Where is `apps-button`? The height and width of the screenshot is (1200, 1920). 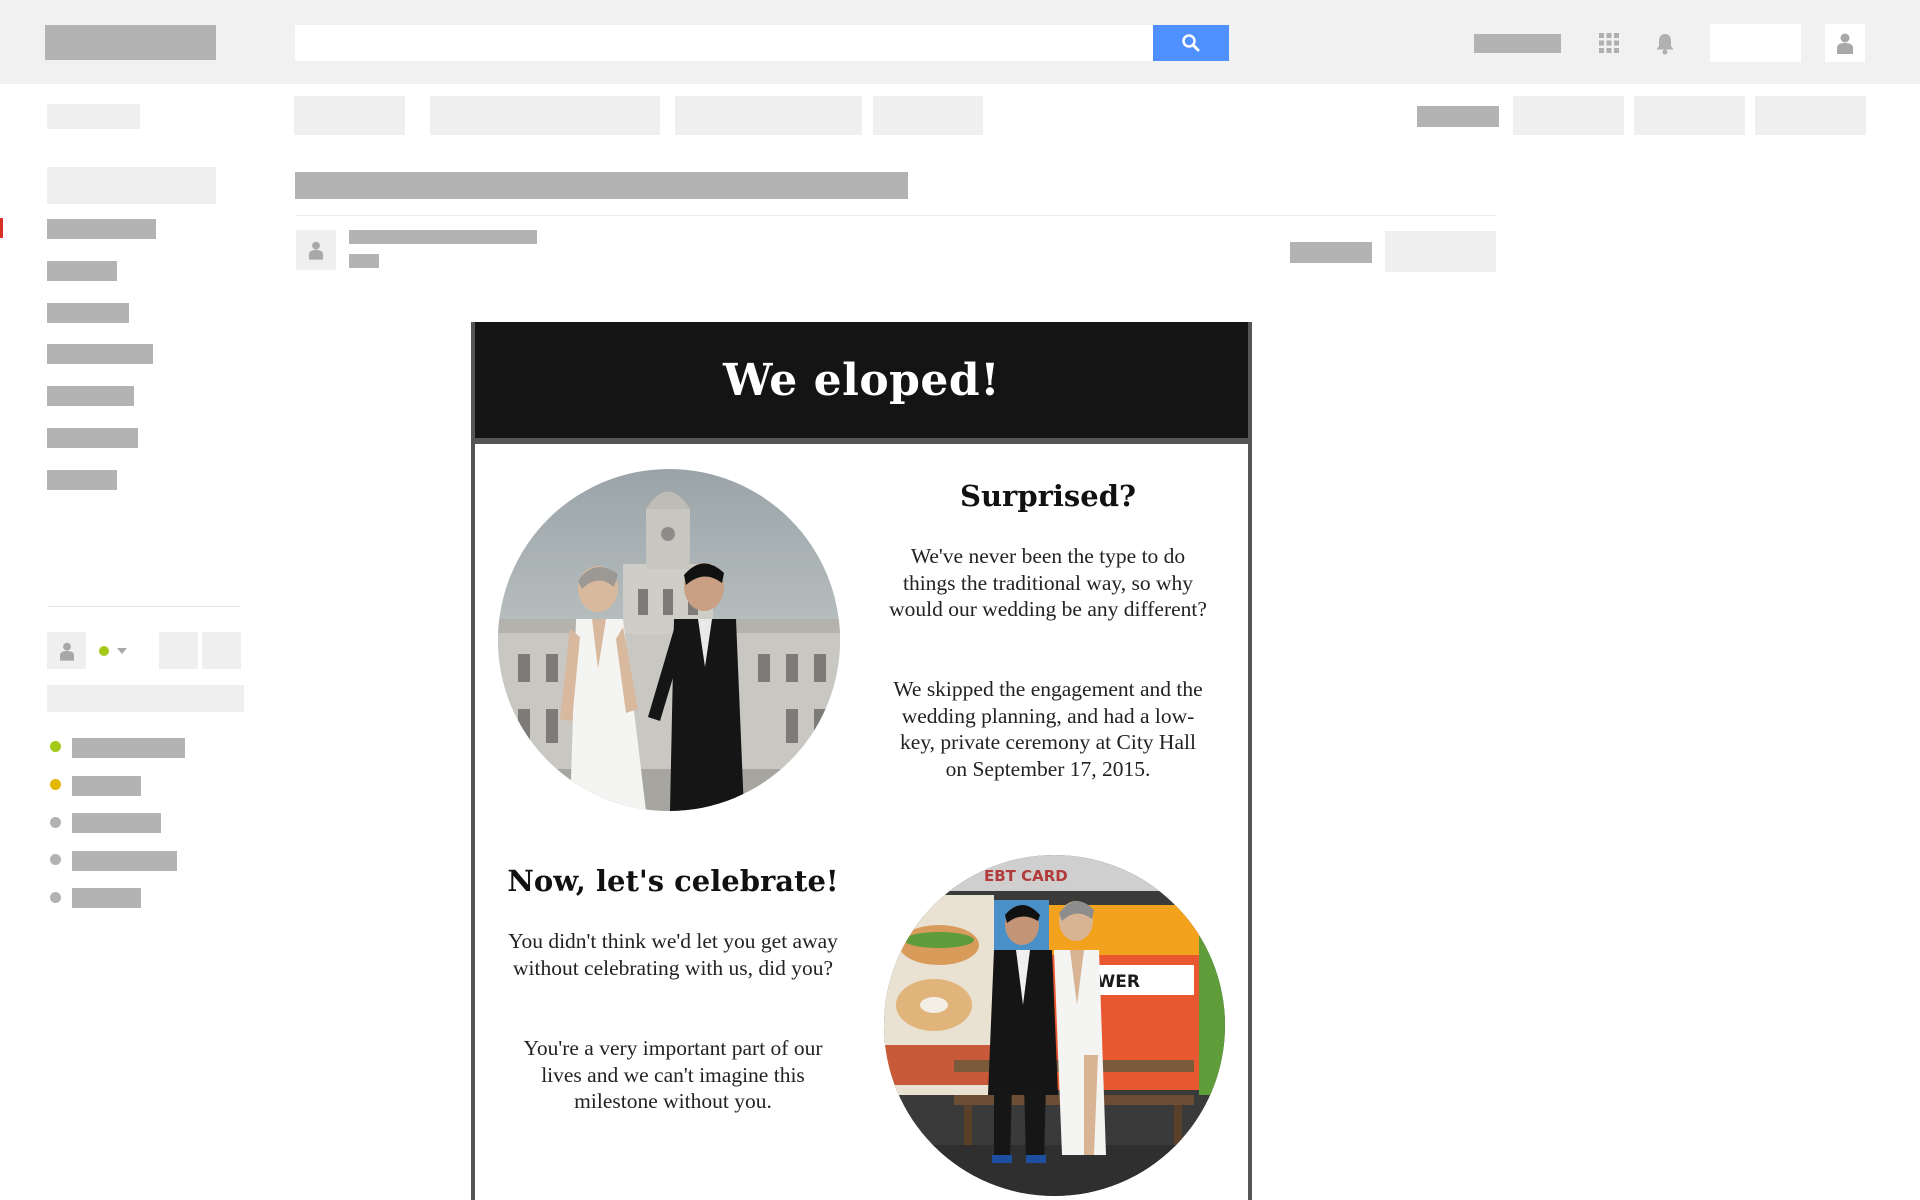 apps-button is located at coordinates (1609, 43).